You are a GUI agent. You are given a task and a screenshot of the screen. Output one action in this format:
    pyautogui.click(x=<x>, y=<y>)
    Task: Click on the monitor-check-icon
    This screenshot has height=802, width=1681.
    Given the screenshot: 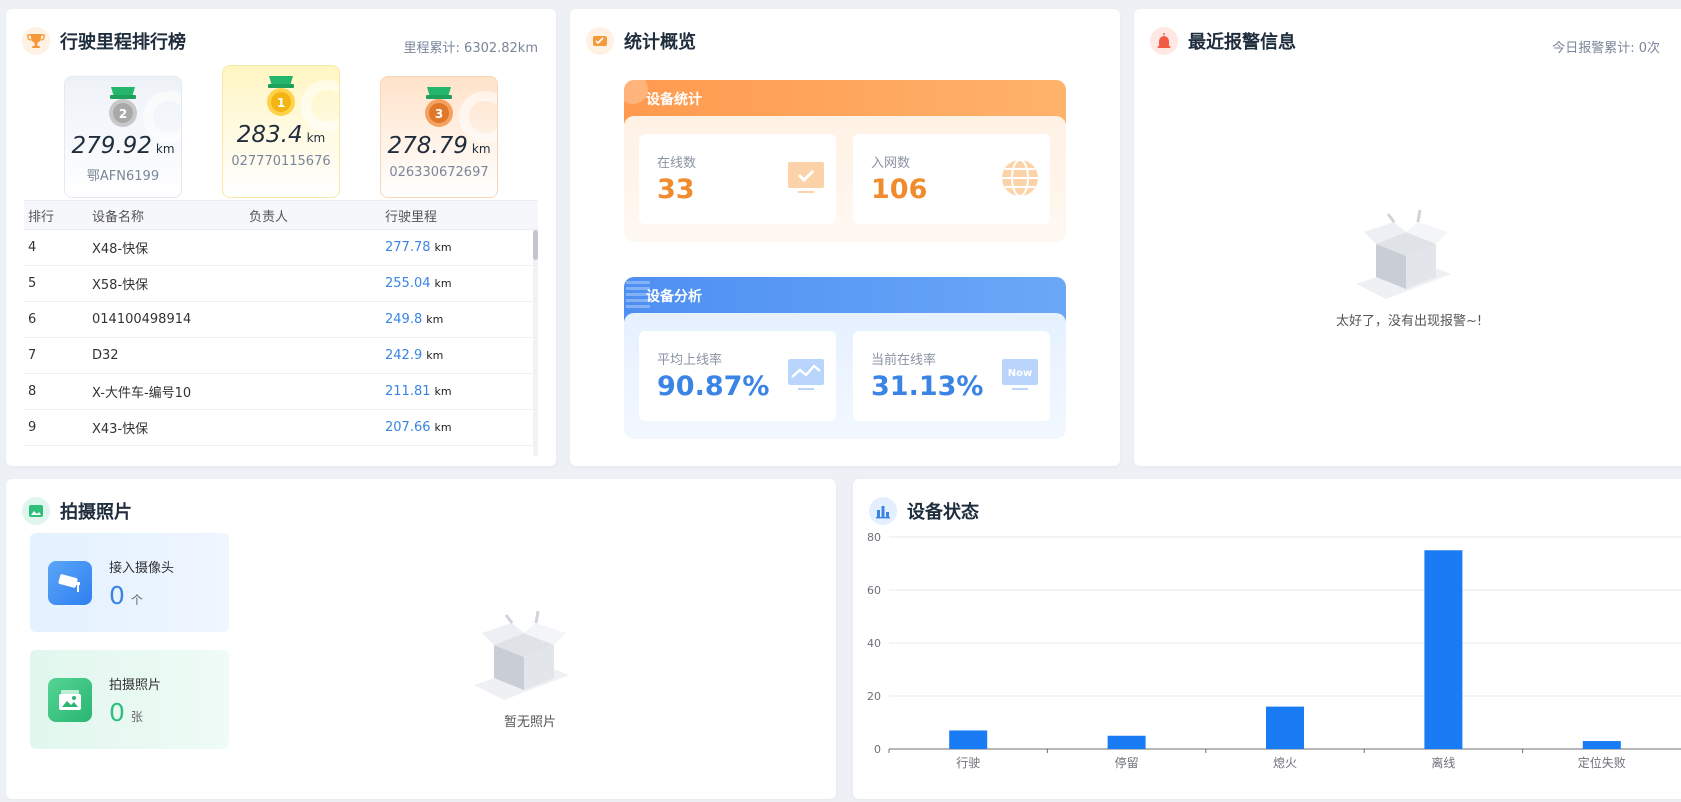 What is the action you would take?
    pyautogui.click(x=806, y=178)
    